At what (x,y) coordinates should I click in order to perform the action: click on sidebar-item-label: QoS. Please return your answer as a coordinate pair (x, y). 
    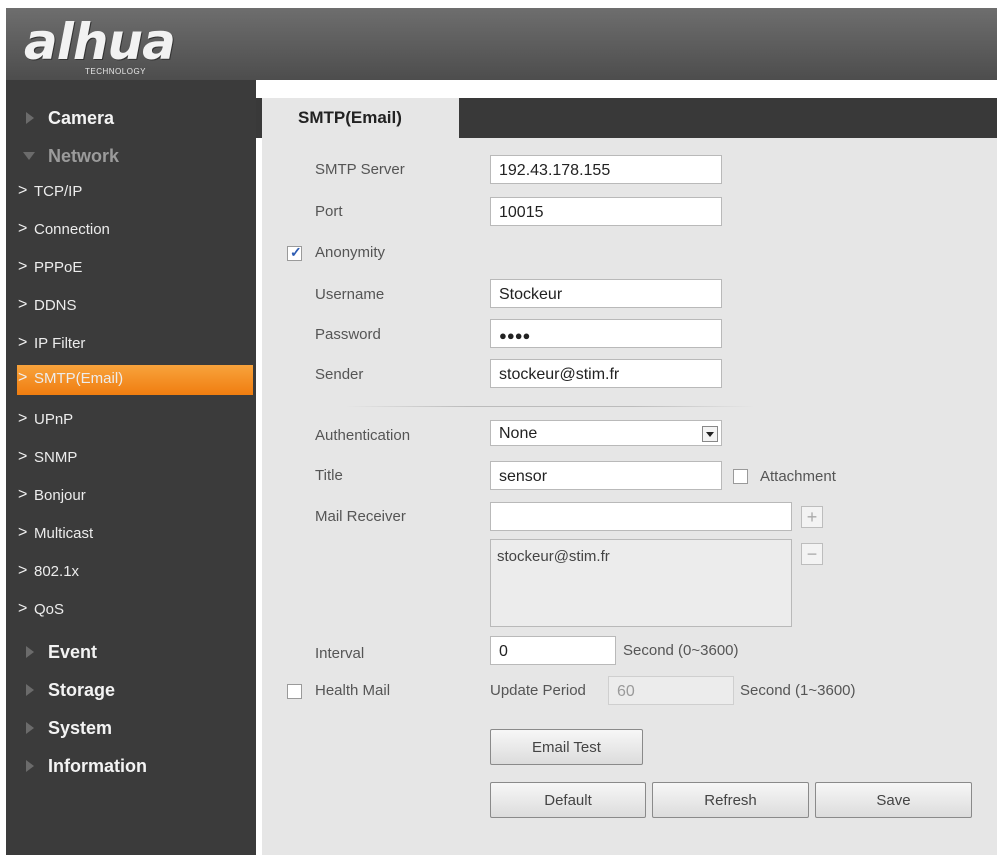
    Looking at the image, I should click on (49, 609).